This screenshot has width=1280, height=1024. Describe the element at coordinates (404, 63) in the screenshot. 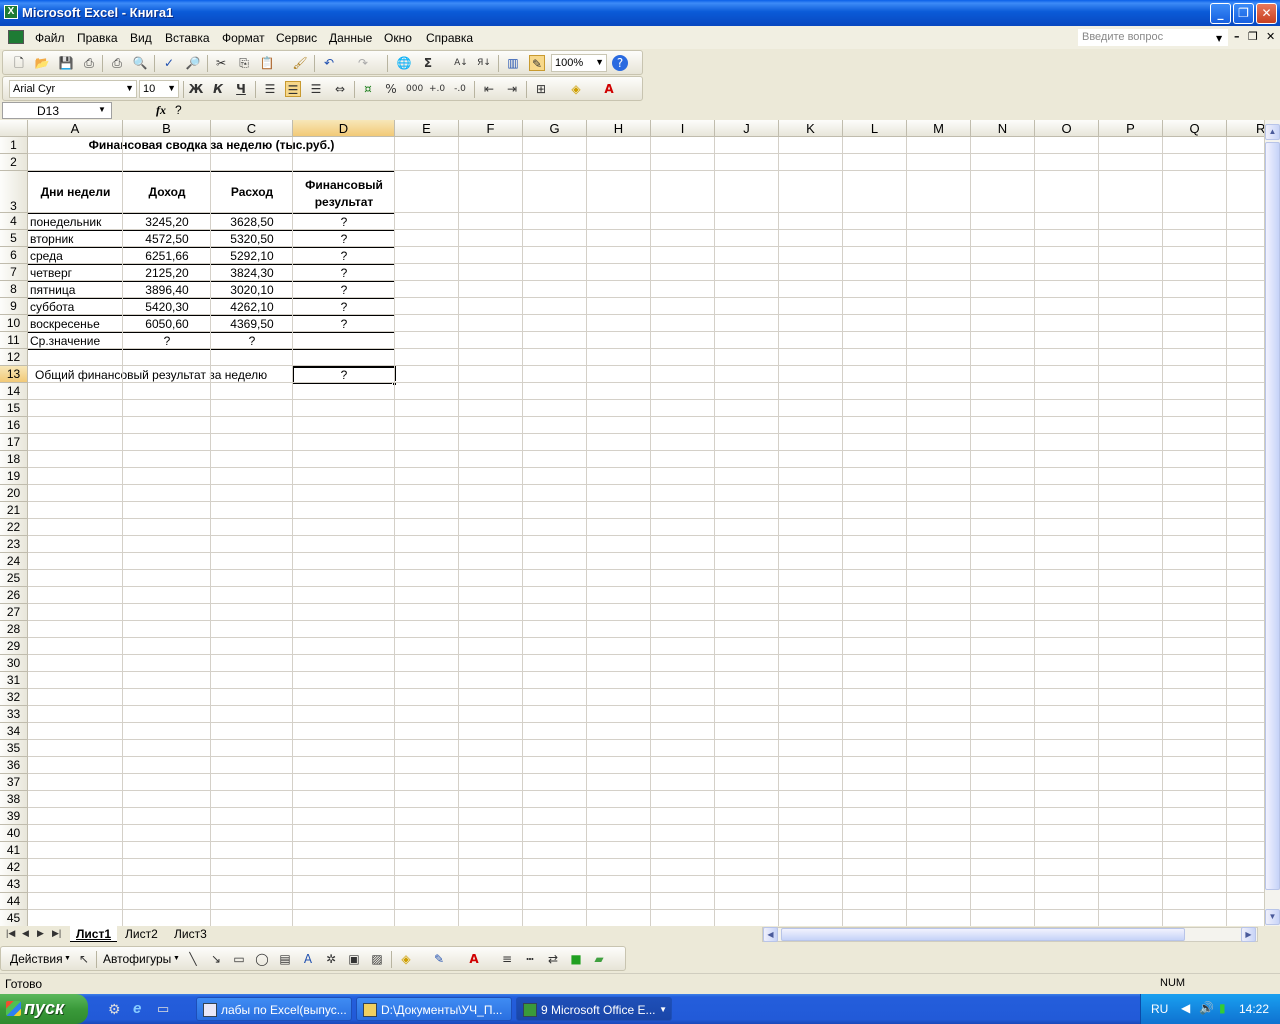

I see `hyperlink-icon: 🌐` at that location.